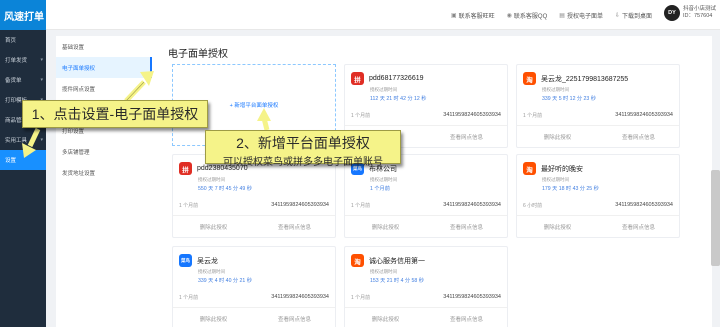 The height and width of the screenshot is (327, 720). What do you see at coordinates (16, 61) in the screenshot?
I see `nav-item-label: 打单发货` at bounding box center [16, 61].